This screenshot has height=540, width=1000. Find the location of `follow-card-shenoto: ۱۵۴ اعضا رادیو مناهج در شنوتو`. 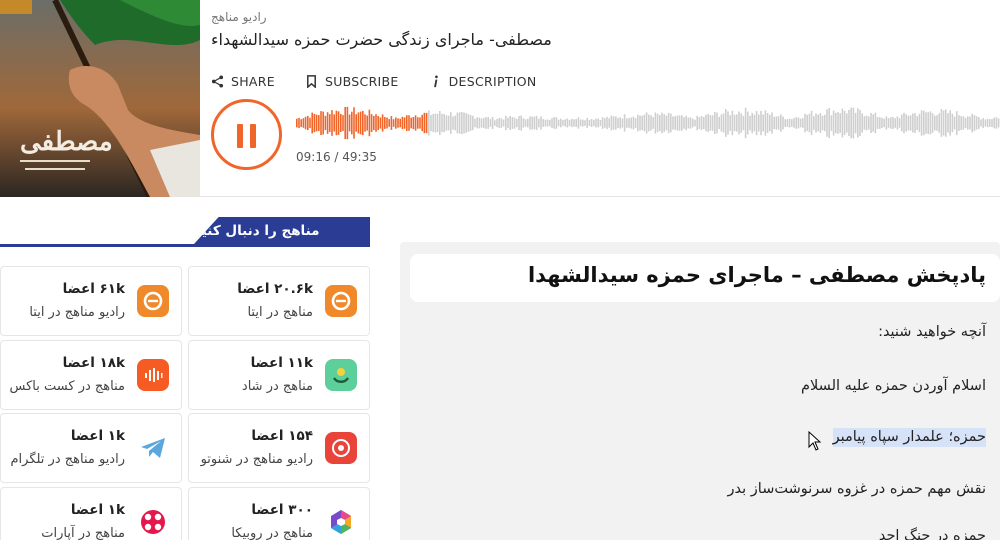

follow-card-shenoto: ۱۵۴ اعضا رادیو مناهج در شنوتو is located at coordinates (279, 448).